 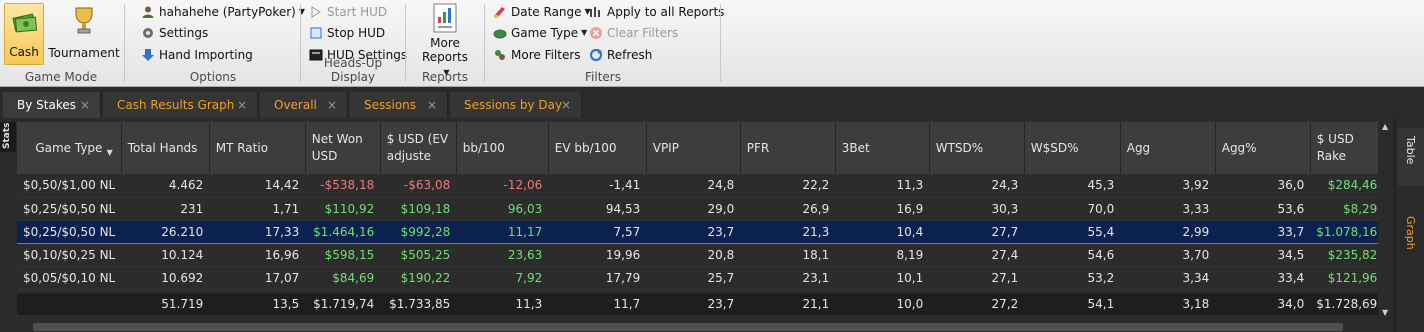 I want to click on table-cell: $0,05/$0,10 NL, so click(x=69, y=278).